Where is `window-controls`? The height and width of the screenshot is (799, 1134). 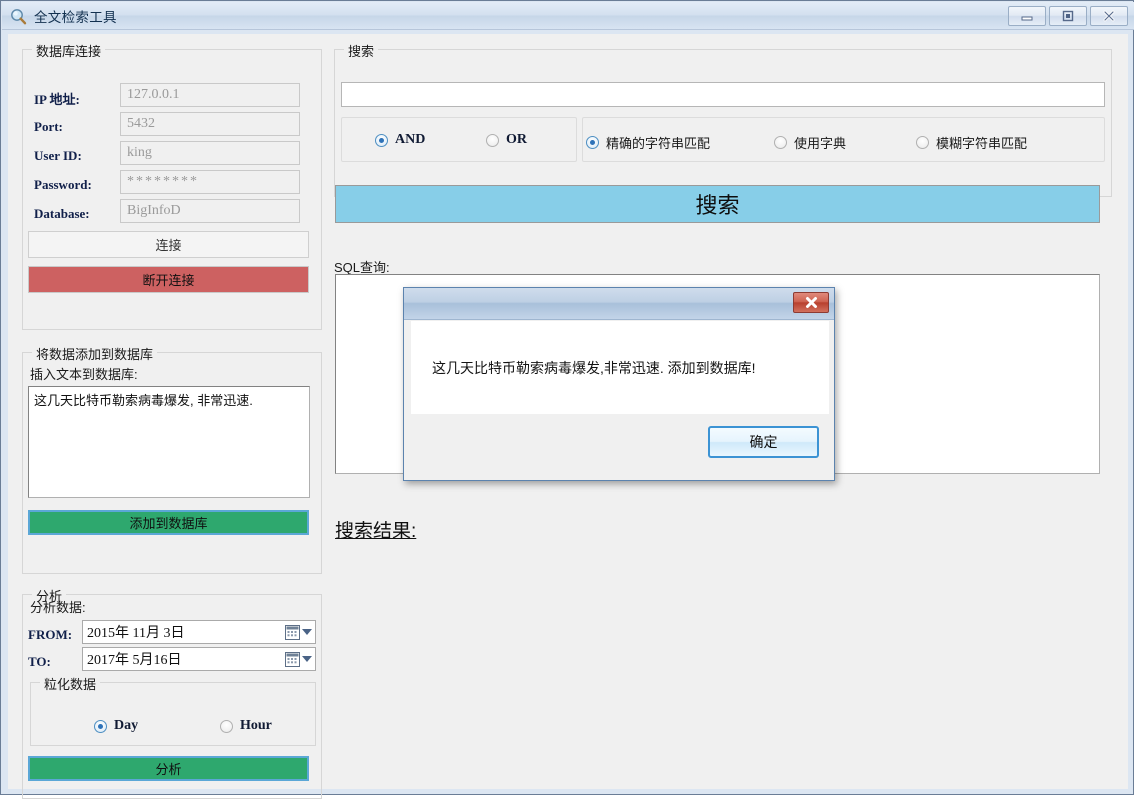
window-controls is located at coordinates (1068, 16).